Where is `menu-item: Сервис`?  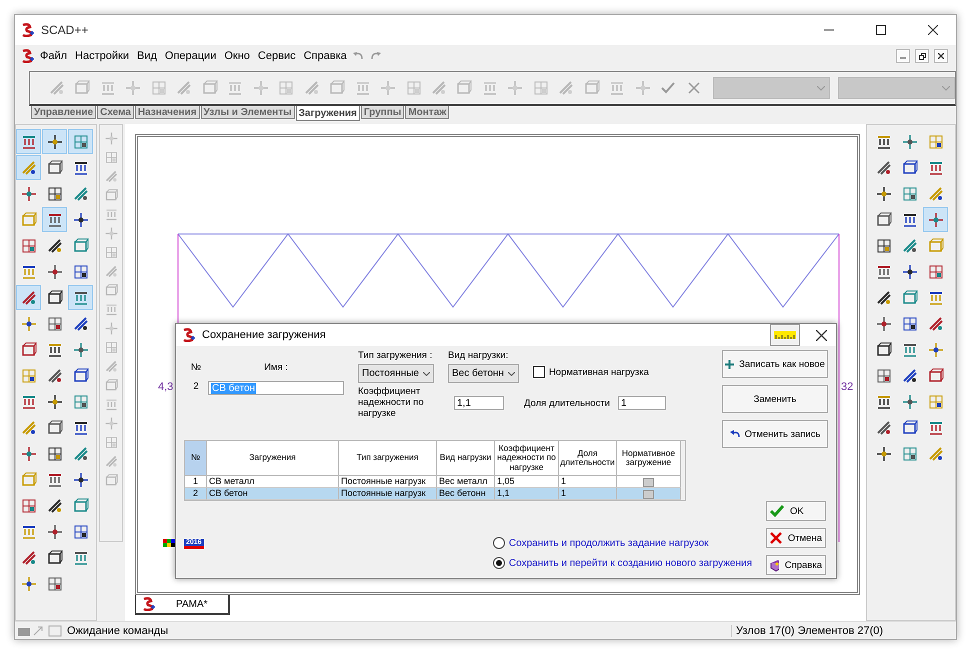
menu-item: Сервис is located at coordinates (276, 56).